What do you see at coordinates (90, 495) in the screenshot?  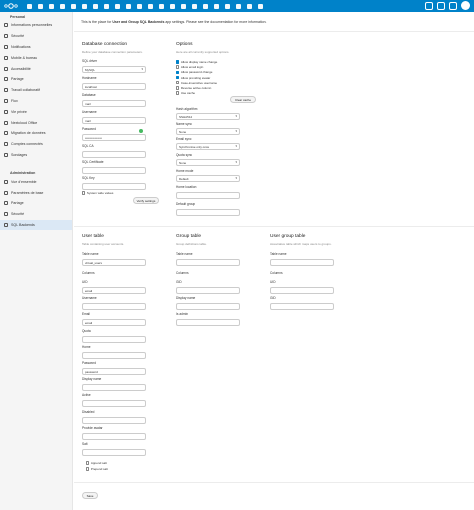 I see `save-button: Save` at bounding box center [90, 495].